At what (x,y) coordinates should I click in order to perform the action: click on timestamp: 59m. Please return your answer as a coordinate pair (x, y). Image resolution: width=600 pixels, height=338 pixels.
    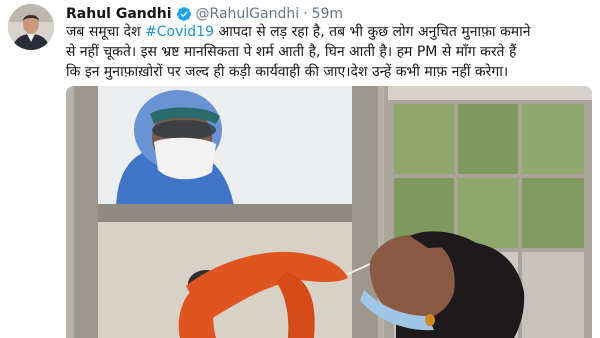
    Looking at the image, I should click on (327, 14).